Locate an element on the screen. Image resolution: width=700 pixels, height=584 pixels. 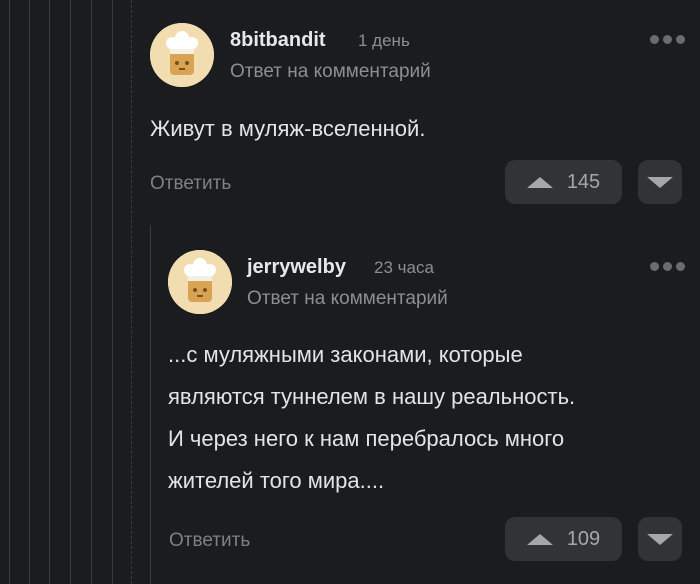
rating-count: 145 is located at coordinates (583, 181).